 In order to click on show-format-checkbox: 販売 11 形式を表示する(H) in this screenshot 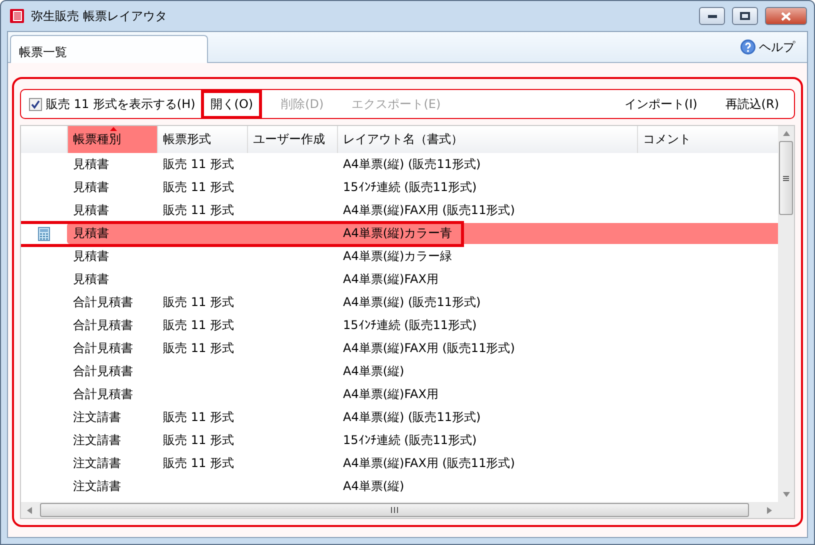, I will do `click(112, 104)`.